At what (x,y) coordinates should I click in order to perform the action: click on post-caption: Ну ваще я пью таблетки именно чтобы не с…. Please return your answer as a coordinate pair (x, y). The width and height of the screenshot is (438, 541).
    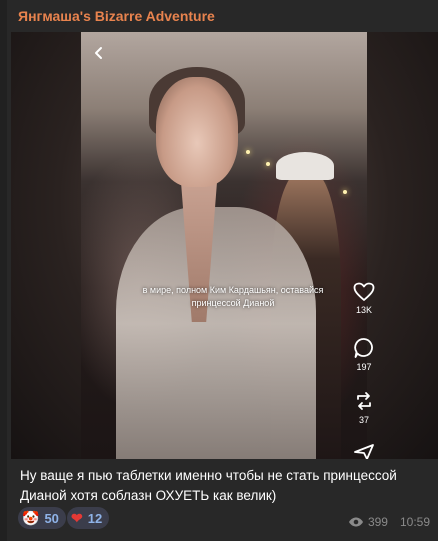
    Looking at the image, I should click on (208, 485).